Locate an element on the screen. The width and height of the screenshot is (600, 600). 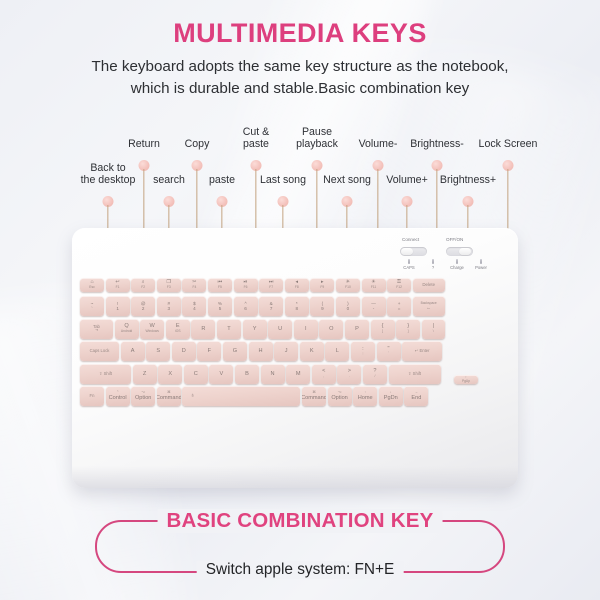
key-fn-label: F8 is located at coordinates (296, 287).